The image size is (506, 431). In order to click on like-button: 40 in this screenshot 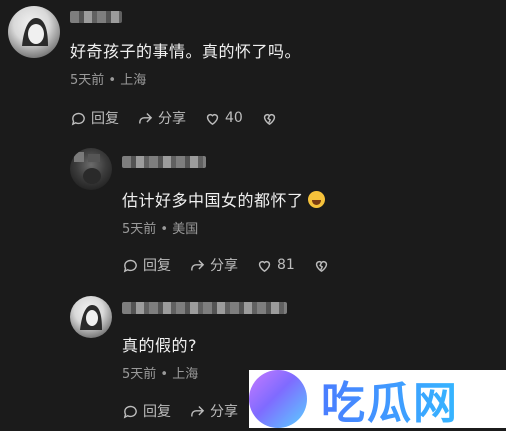, I will do `click(223, 118)`.